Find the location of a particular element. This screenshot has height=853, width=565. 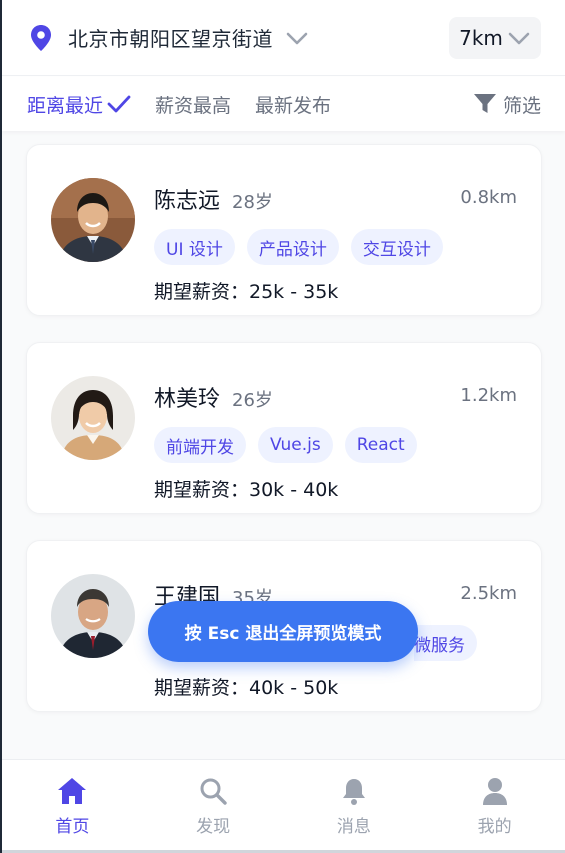

bell-icon is located at coordinates (354, 791).